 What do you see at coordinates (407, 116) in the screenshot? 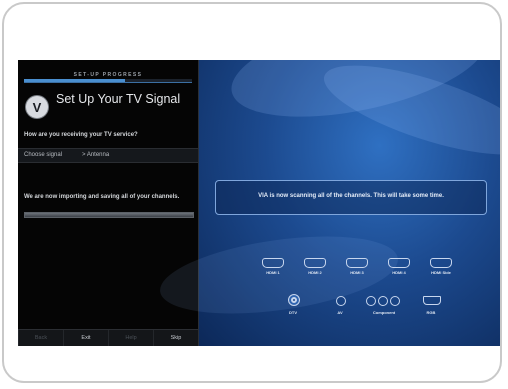
I see `background-streak` at bounding box center [407, 116].